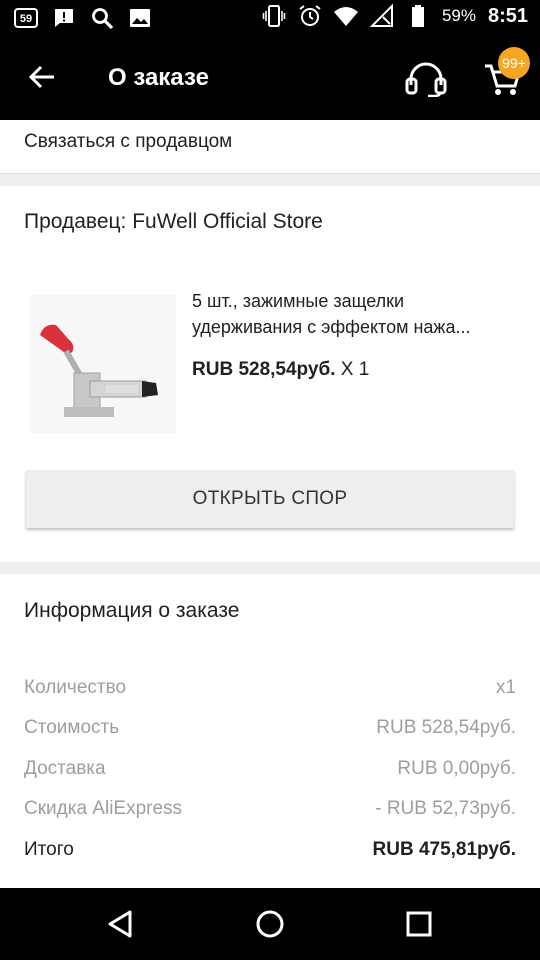  What do you see at coordinates (270, 147) in the screenshot?
I see `contact-seller-row: Связаться с продавцом` at bounding box center [270, 147].